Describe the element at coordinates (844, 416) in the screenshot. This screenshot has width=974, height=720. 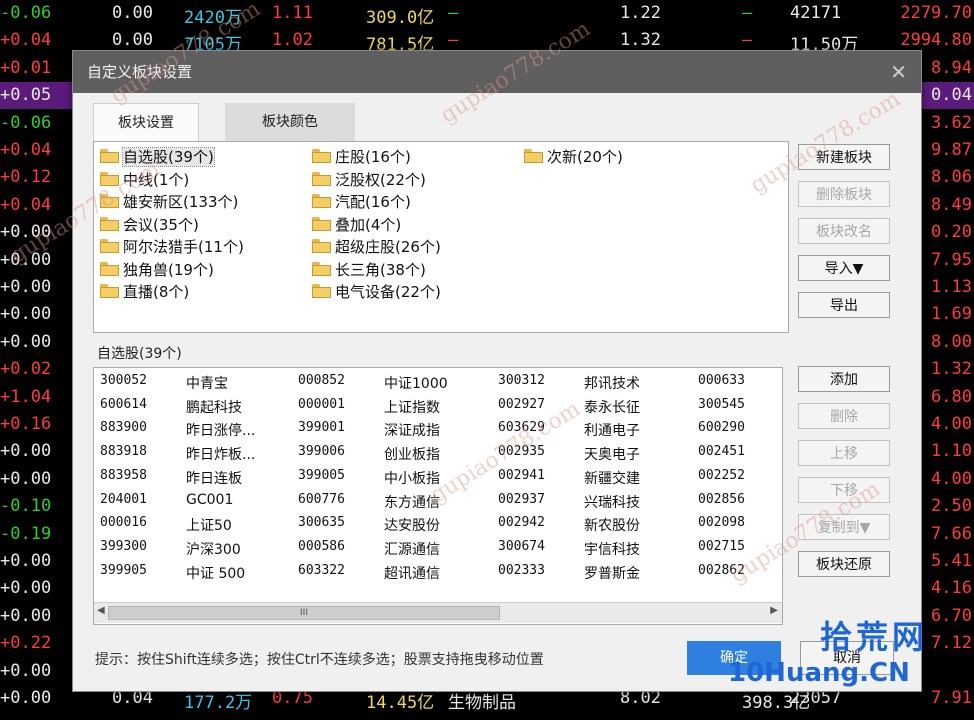
I see `sector-action-button: 删除` at that location.